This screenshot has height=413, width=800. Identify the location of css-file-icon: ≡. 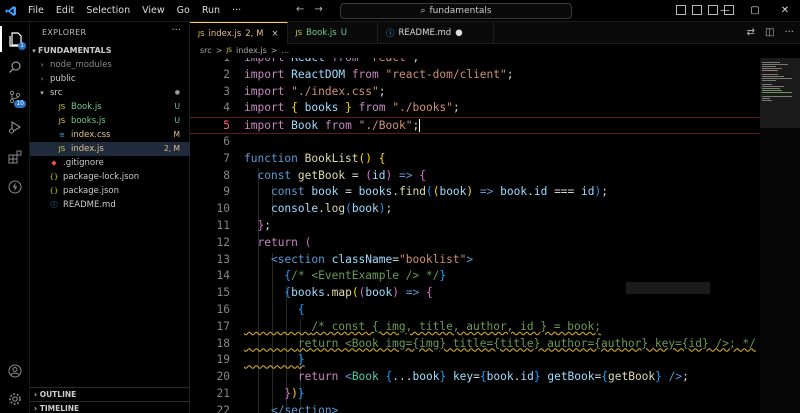
(62, 135).